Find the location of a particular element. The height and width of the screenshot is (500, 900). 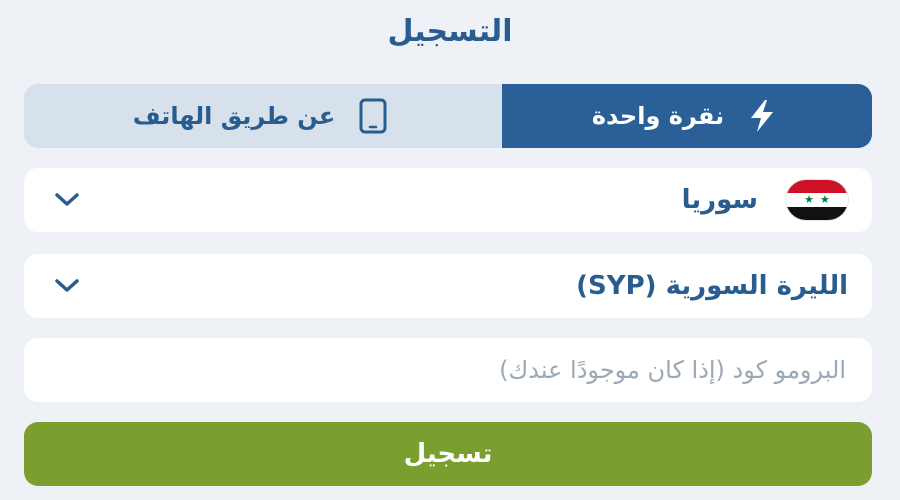

country-value: سوريا is located at coordinates (719, 200).